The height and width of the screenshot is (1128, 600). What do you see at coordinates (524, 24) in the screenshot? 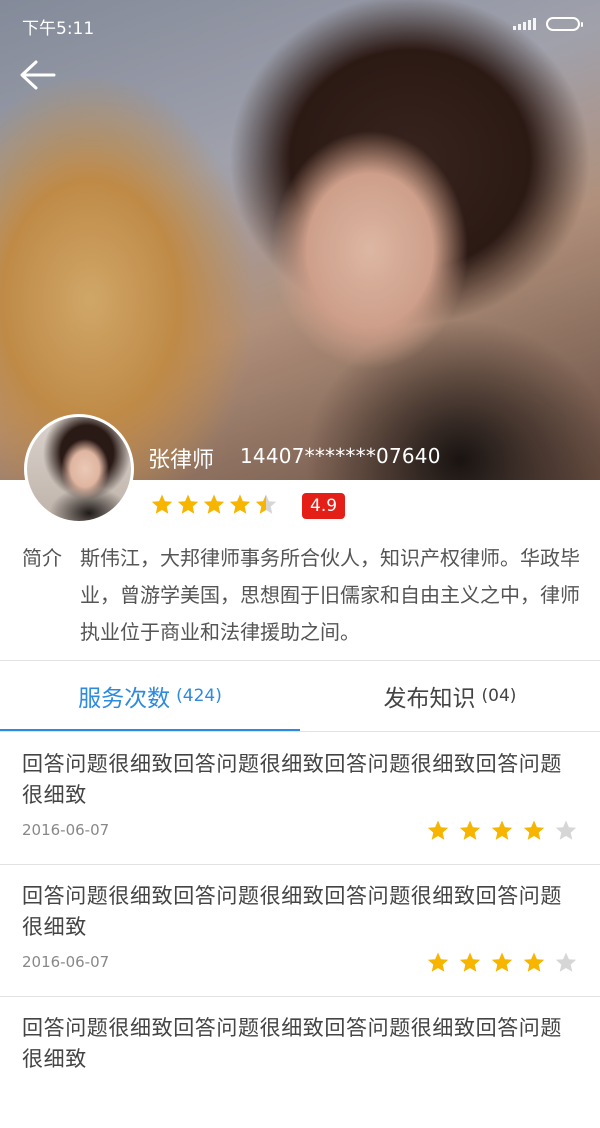
I see `signal-icon` at bounding box center [524, 24].